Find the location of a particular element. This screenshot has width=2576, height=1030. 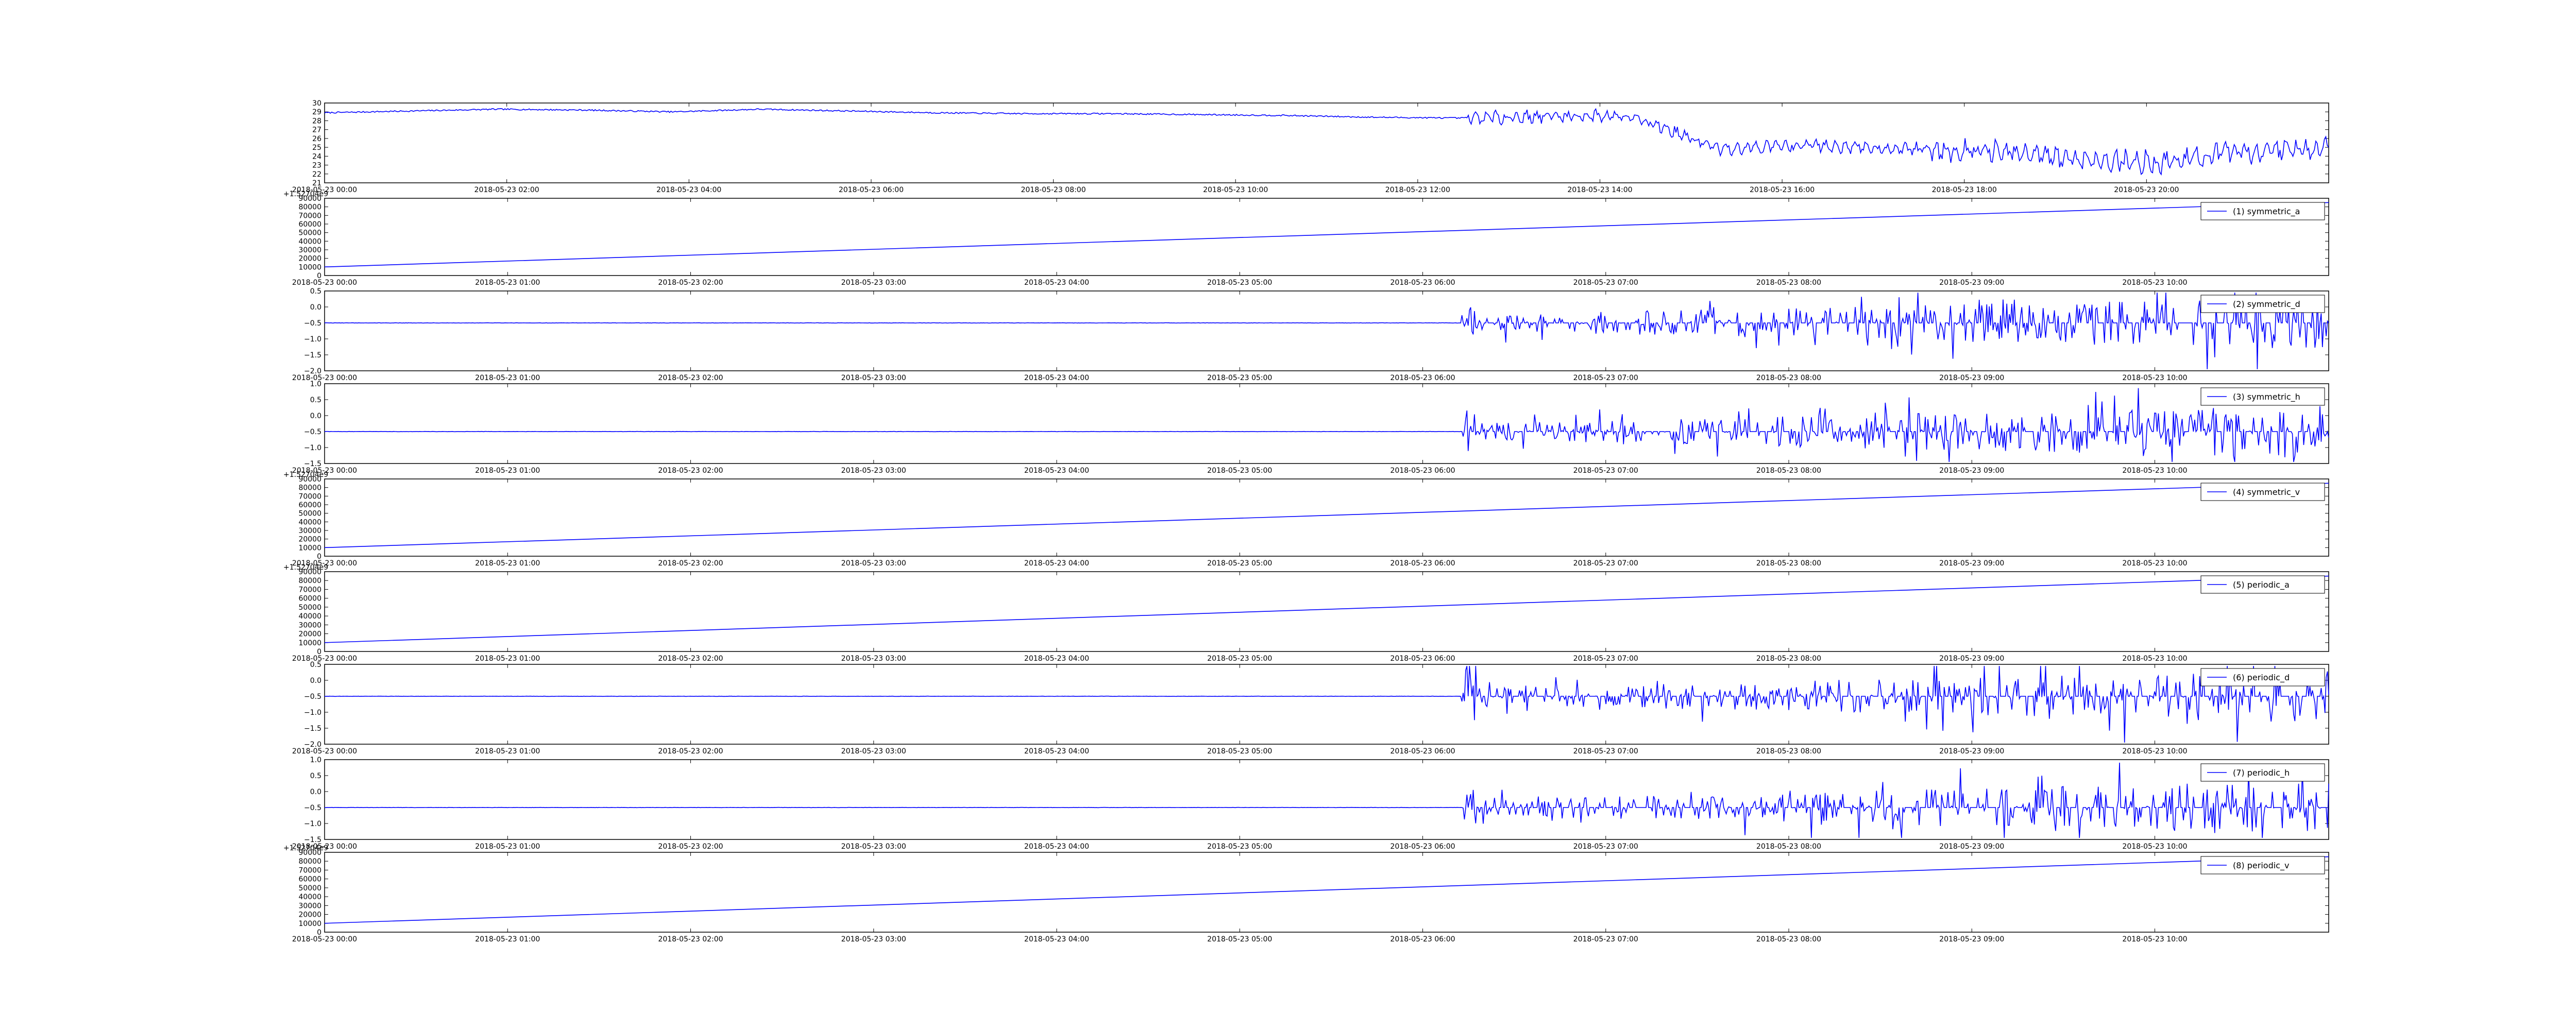

legend-label: (8) periodic_v is located at coordinates (2261, 866).